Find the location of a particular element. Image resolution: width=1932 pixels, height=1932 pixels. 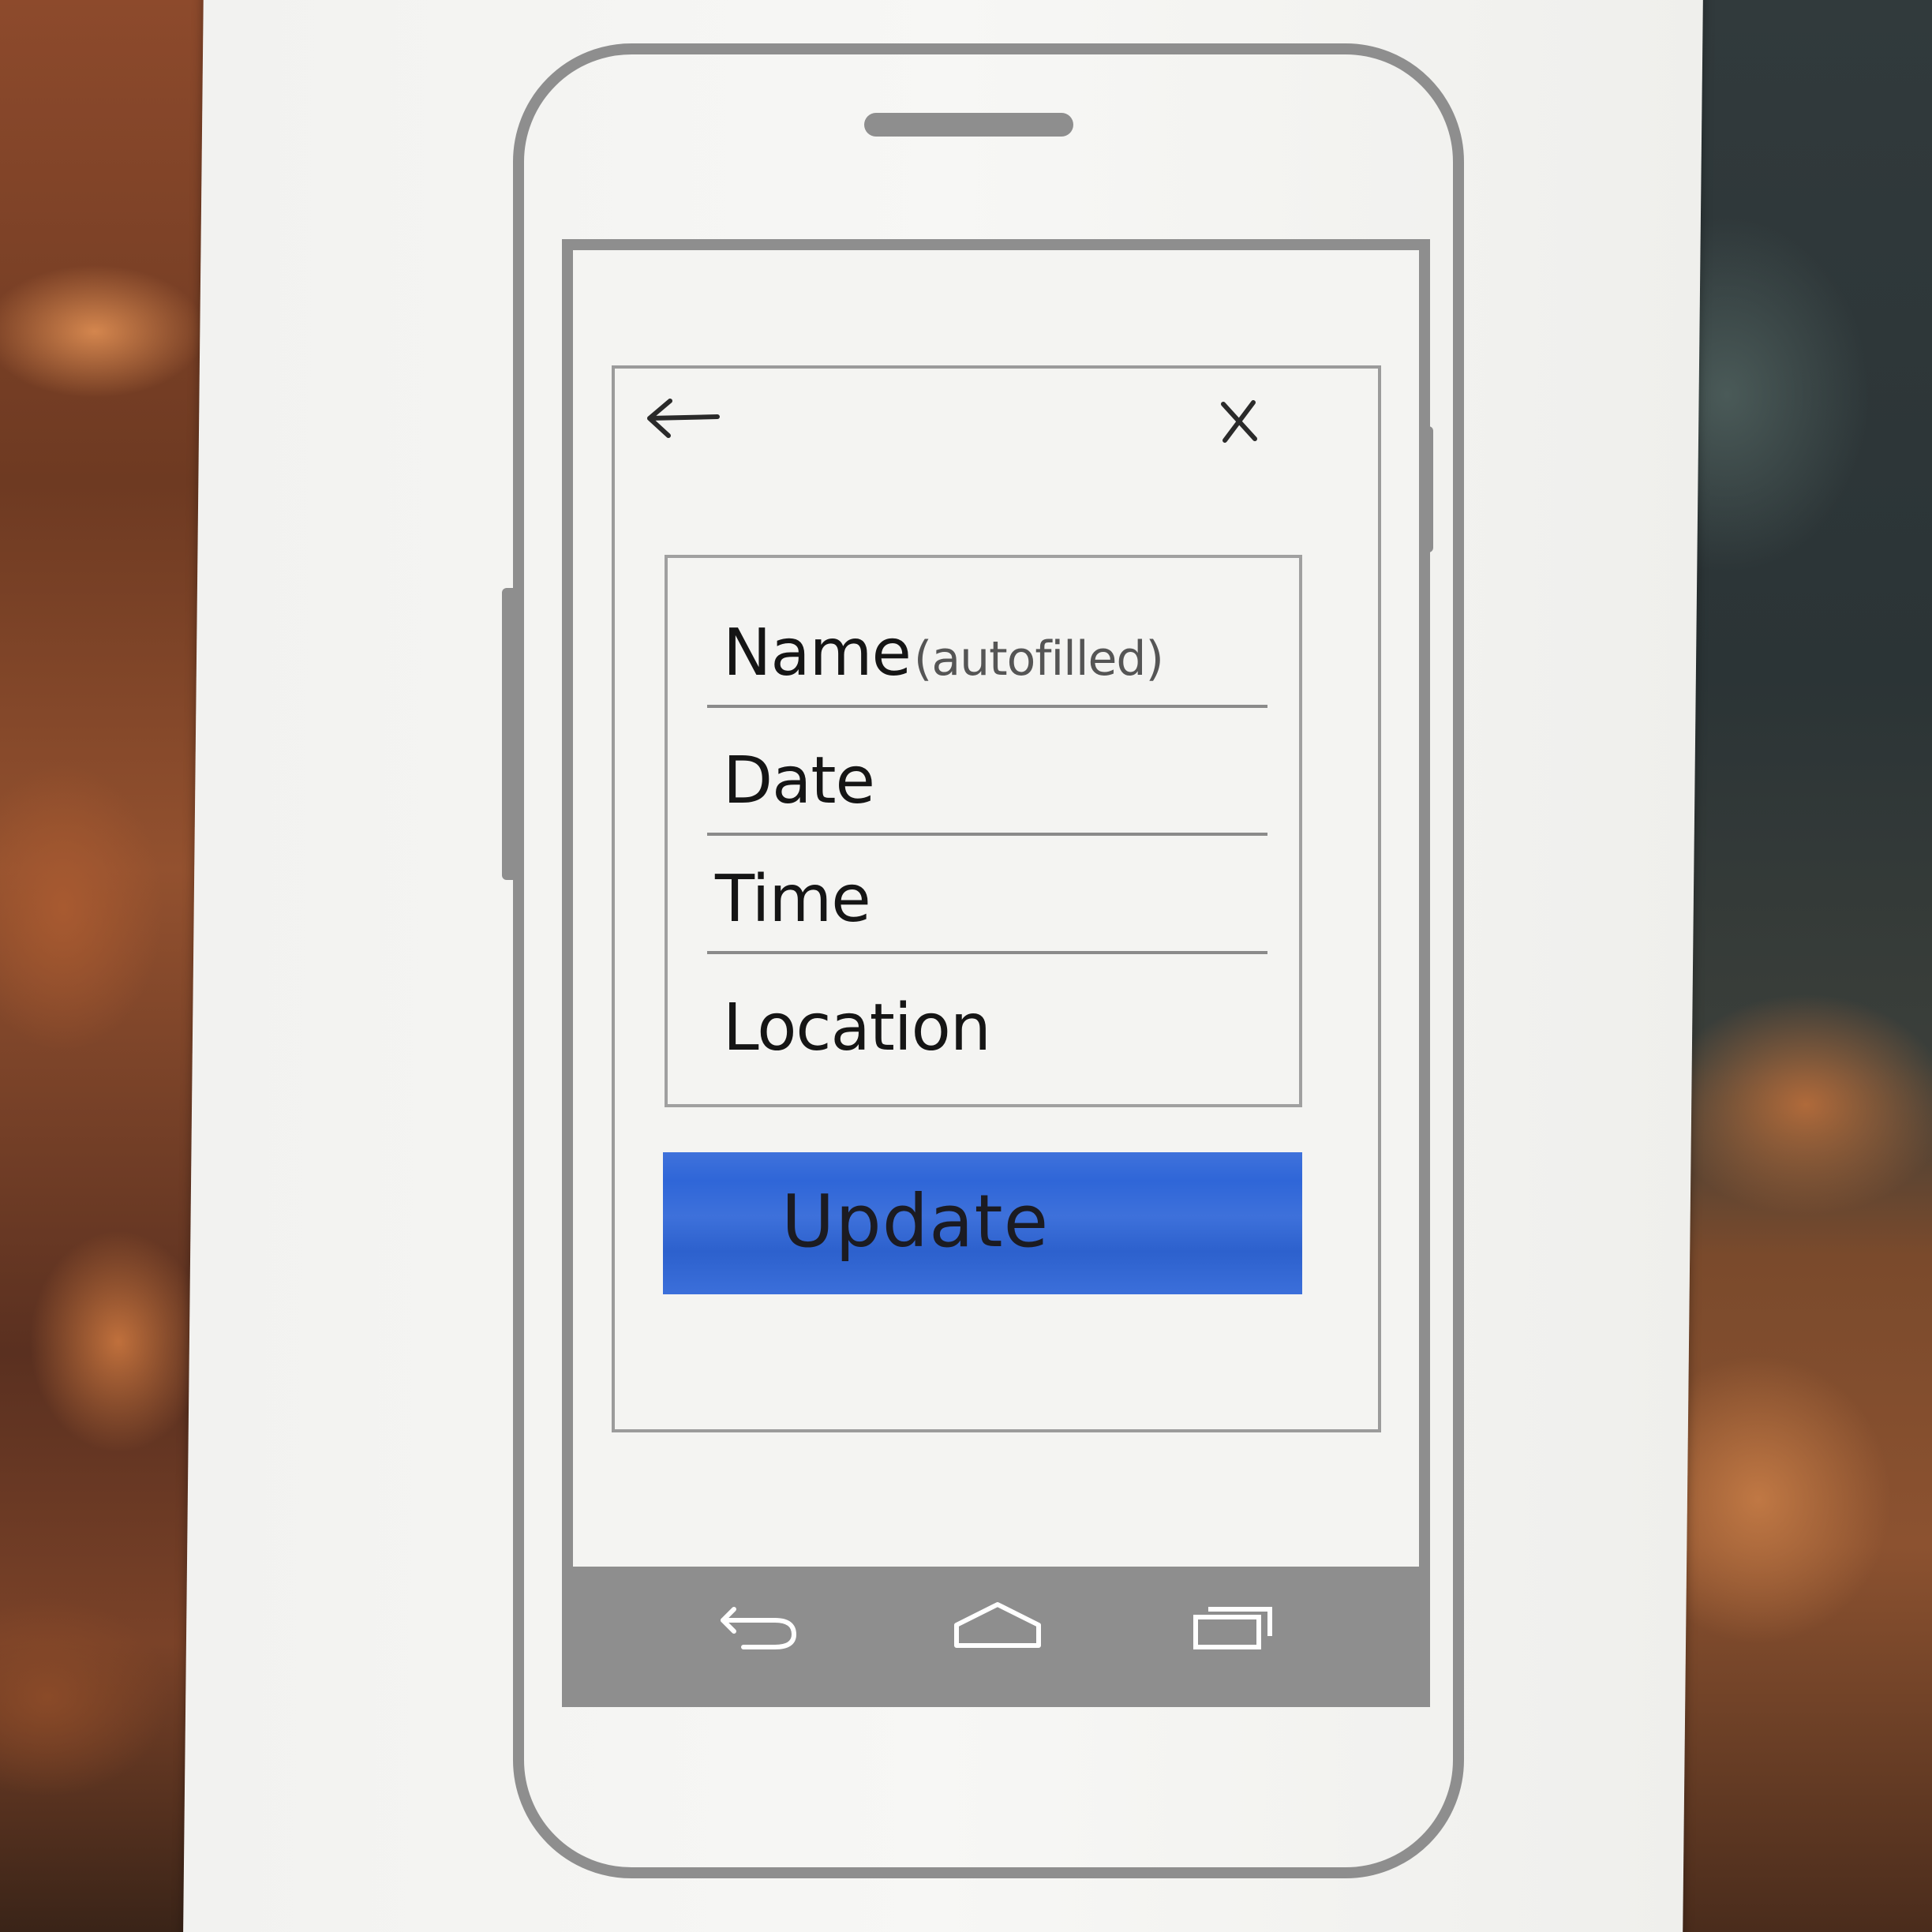

name-field: Name(autofilled) is located at coordinates (983, 645).